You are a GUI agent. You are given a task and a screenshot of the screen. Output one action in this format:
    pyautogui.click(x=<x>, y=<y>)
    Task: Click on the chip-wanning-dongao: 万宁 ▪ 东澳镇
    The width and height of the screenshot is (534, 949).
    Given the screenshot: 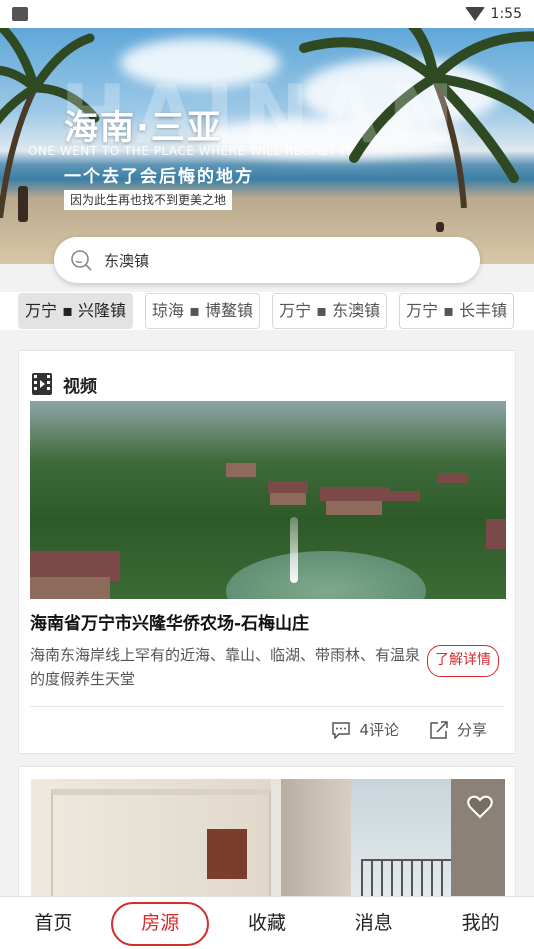 What is the action you would take?
    pyautogui.click(x=330, y=311)
    